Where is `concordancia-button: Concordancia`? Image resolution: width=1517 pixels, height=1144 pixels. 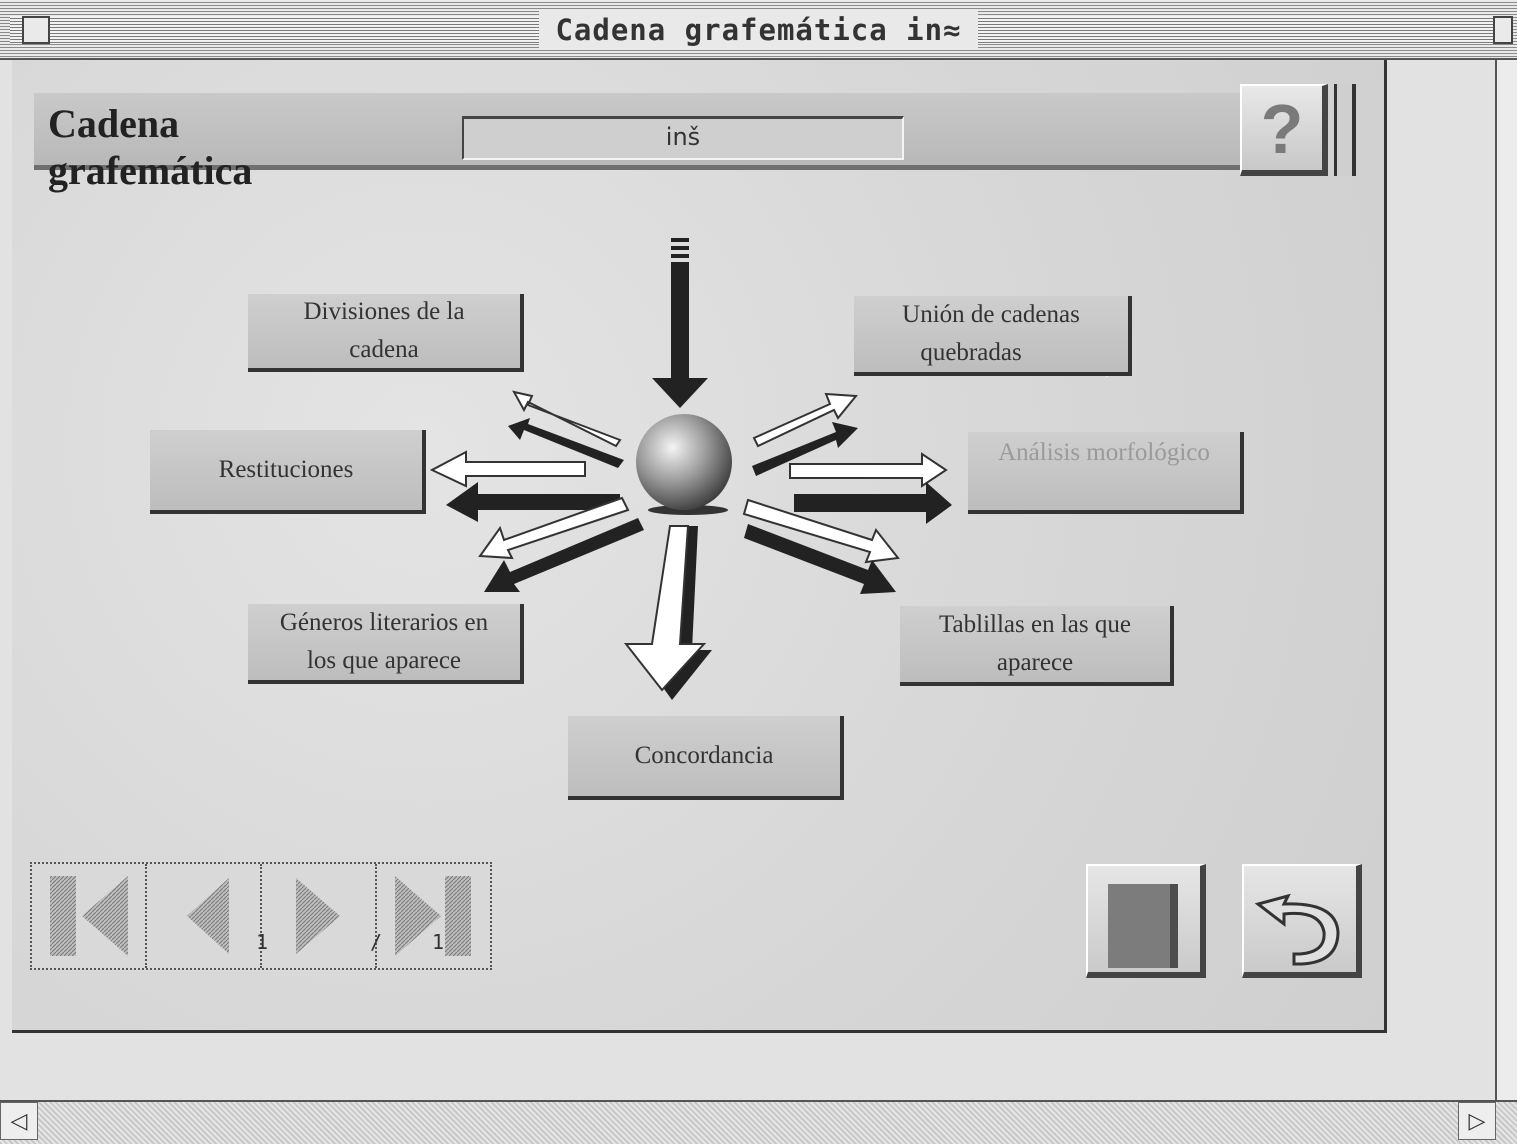
concordancia-button: Concordancia is located at coordinates (706, 758).